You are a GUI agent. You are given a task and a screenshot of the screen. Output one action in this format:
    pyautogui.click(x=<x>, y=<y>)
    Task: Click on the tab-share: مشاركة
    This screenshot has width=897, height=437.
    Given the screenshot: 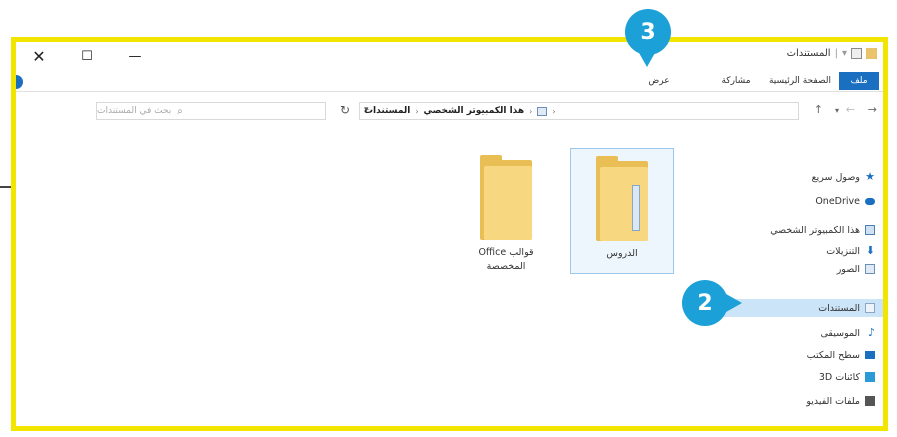 What is the action you would take?
    pyautogui.click(x=736, y=81)
    